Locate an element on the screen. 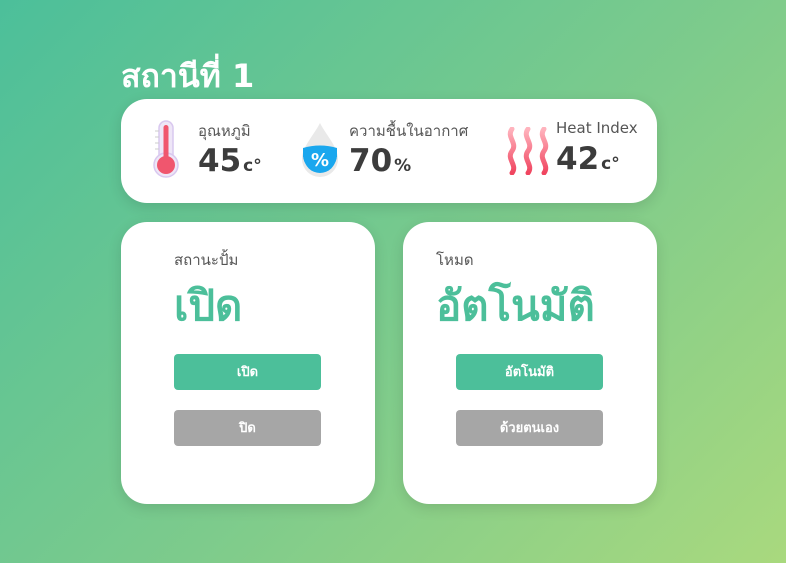 The height and width of the screenshot is (563, 786). mode-value: อัตโนมัติ is located at coordinates (515, 305).